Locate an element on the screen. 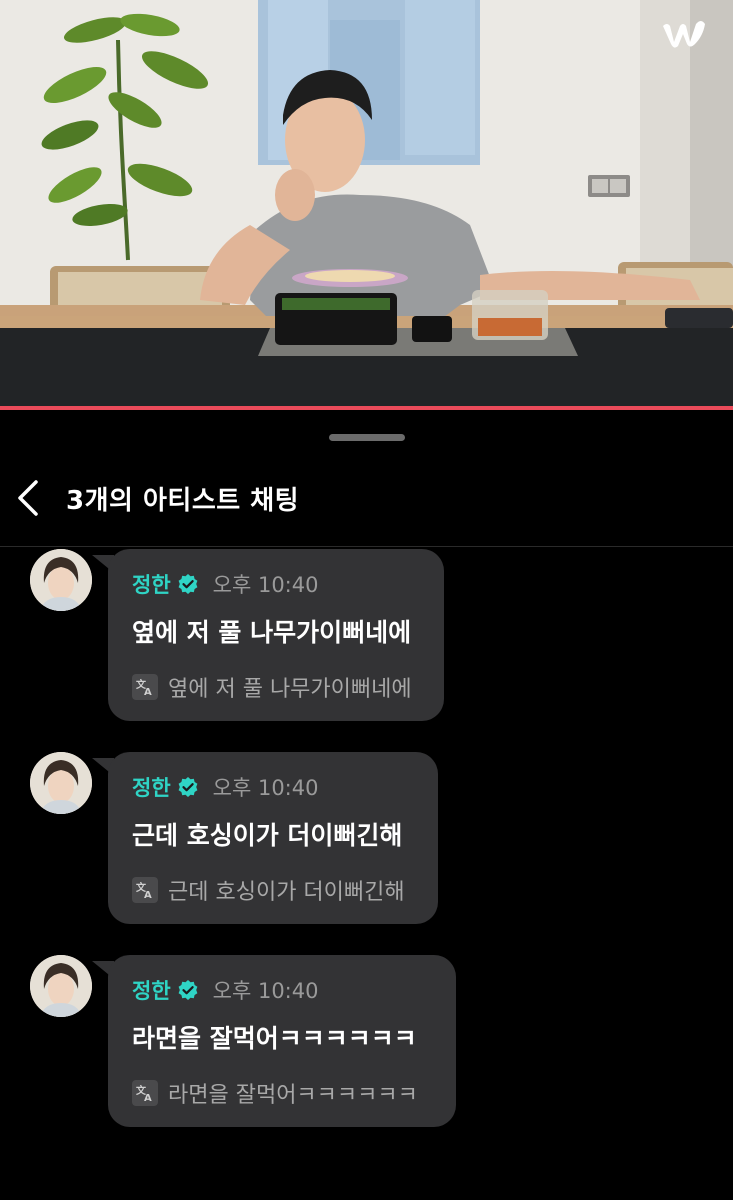 This screenshot has width=733, height=1200. translation-row: 文 A 근데 호싱이가 더이뻐긴해 is located at coordinates (268, 890).